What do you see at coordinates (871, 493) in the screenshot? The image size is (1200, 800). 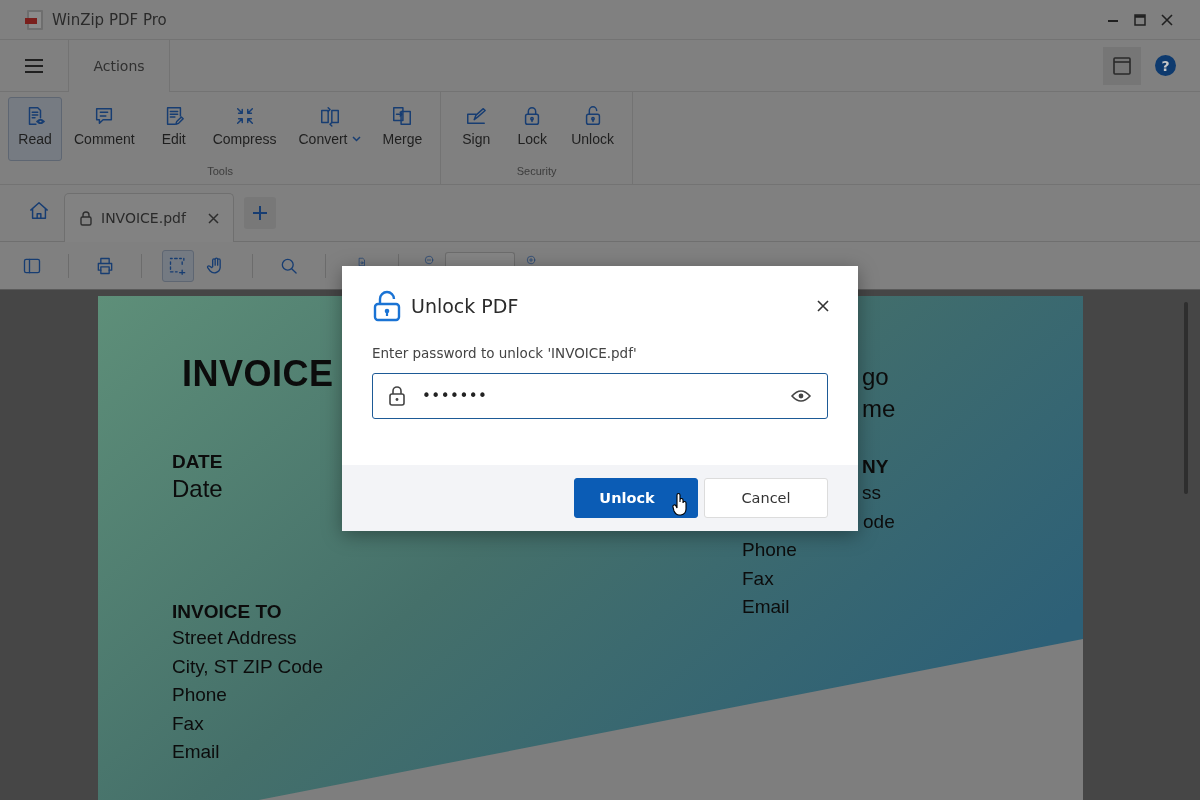 I see `document-text: ss` at bounding box center [871, 493].